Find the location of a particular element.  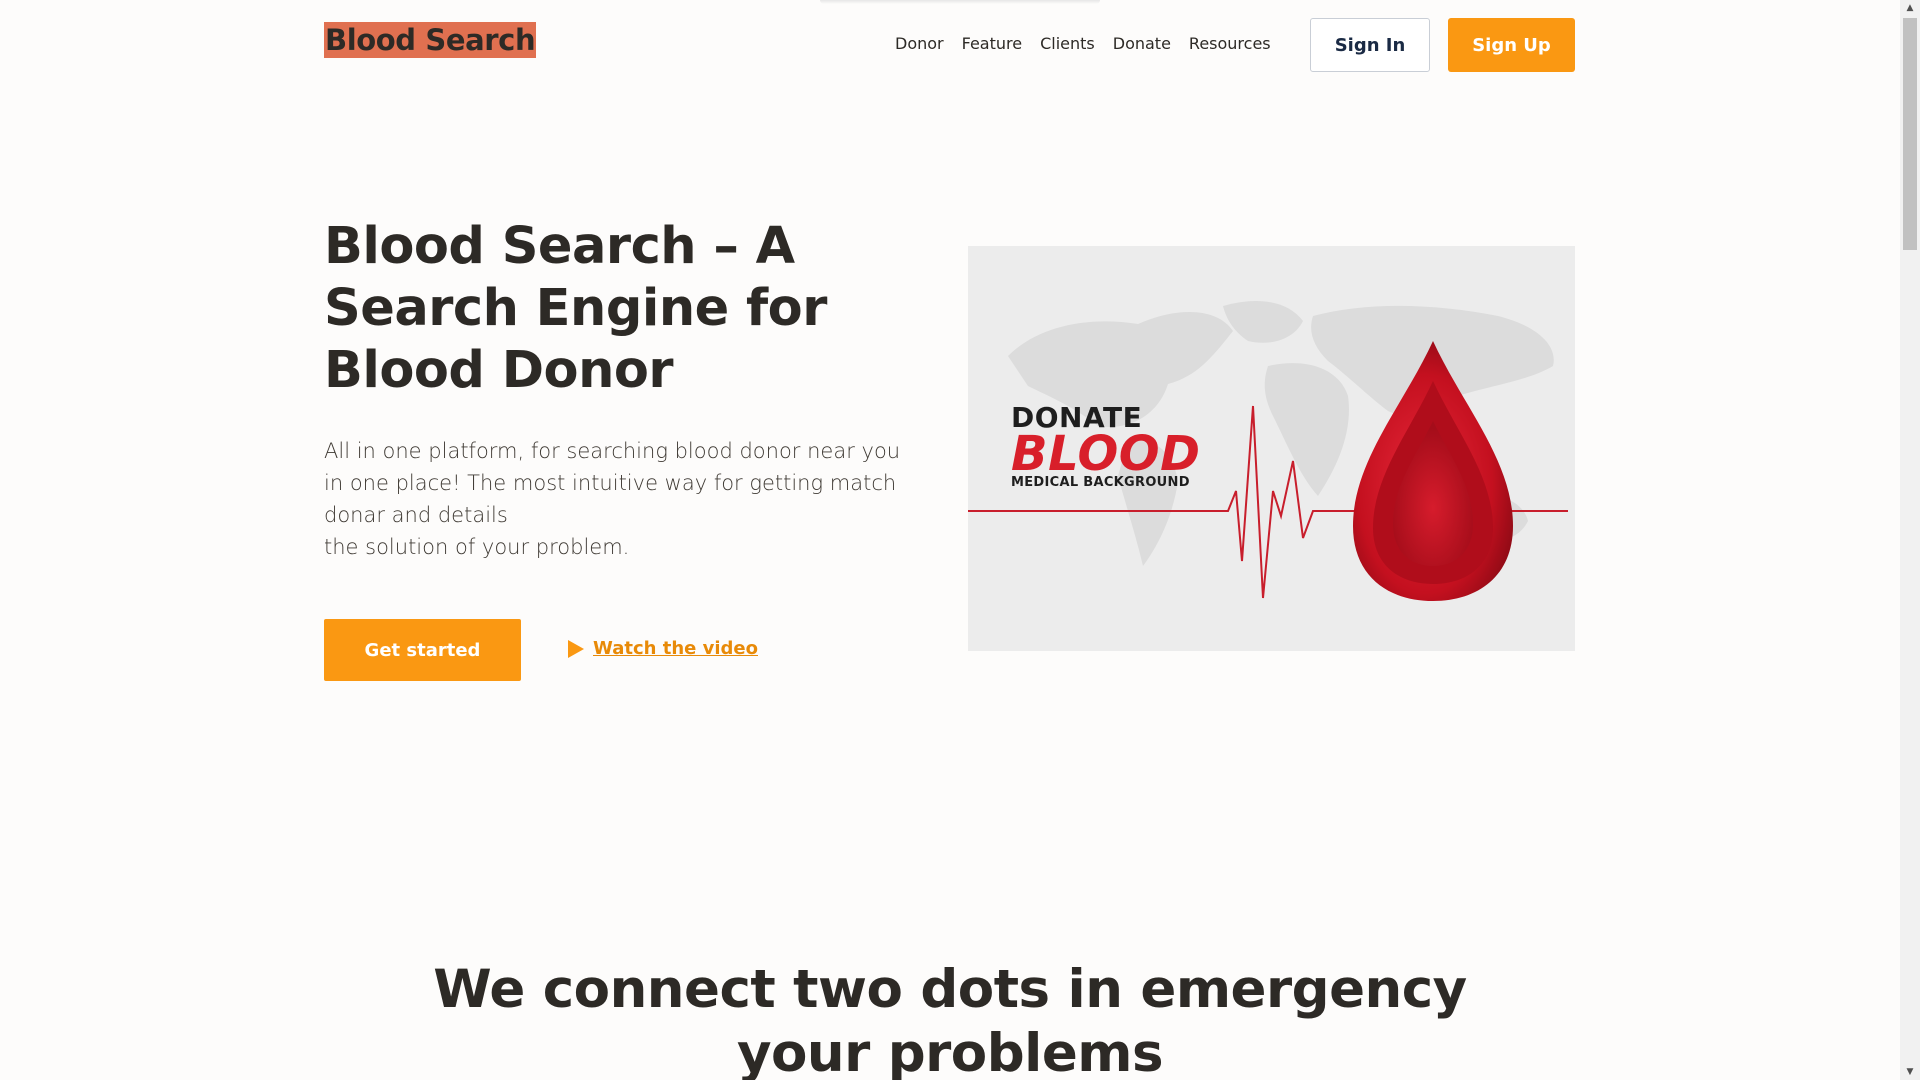

top-shadow is located at coordinates (960, 2).